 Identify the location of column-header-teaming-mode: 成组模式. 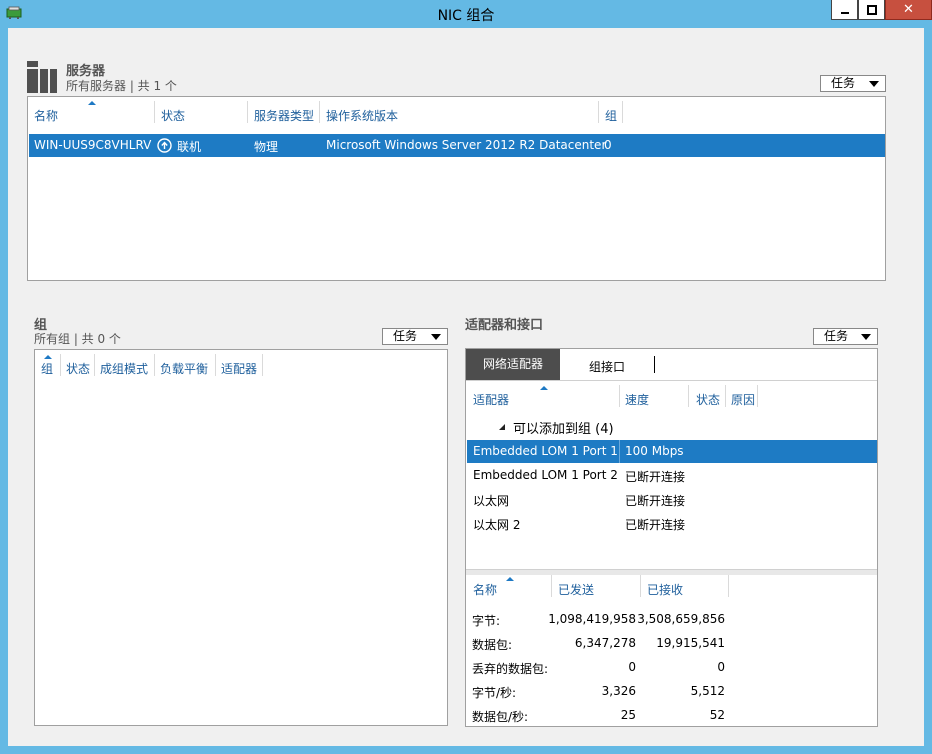
(124, 368).